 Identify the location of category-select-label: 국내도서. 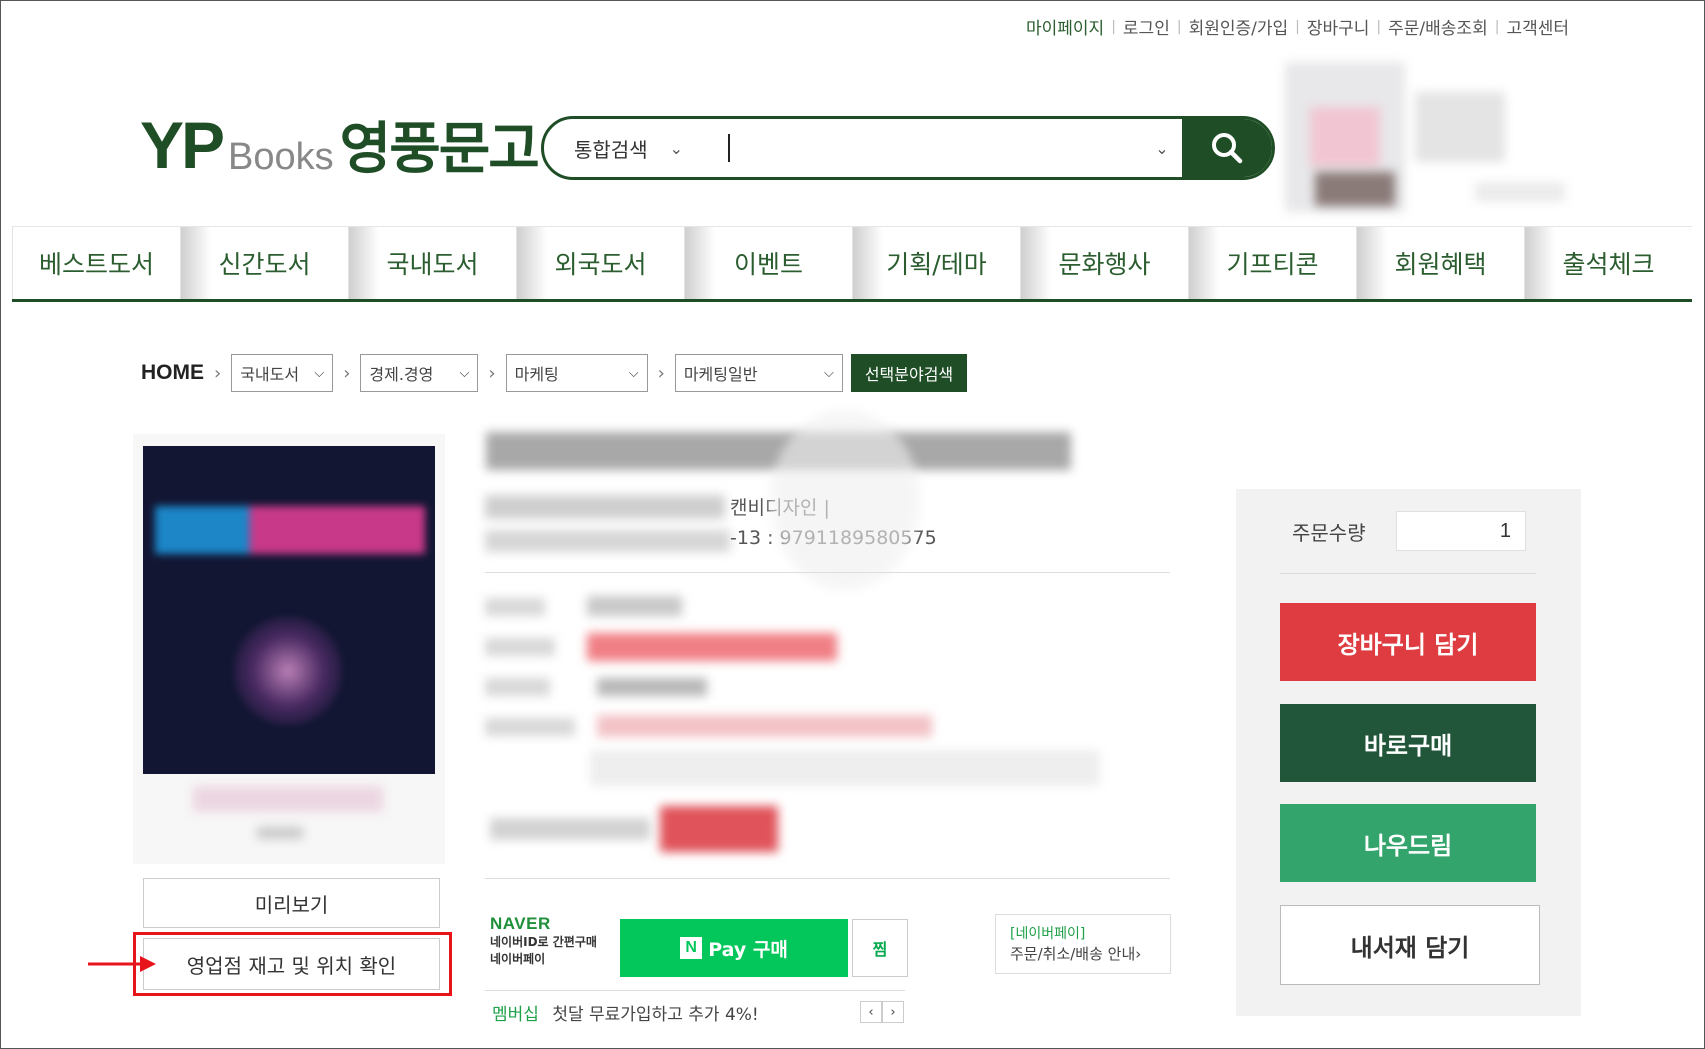
(270, 374).